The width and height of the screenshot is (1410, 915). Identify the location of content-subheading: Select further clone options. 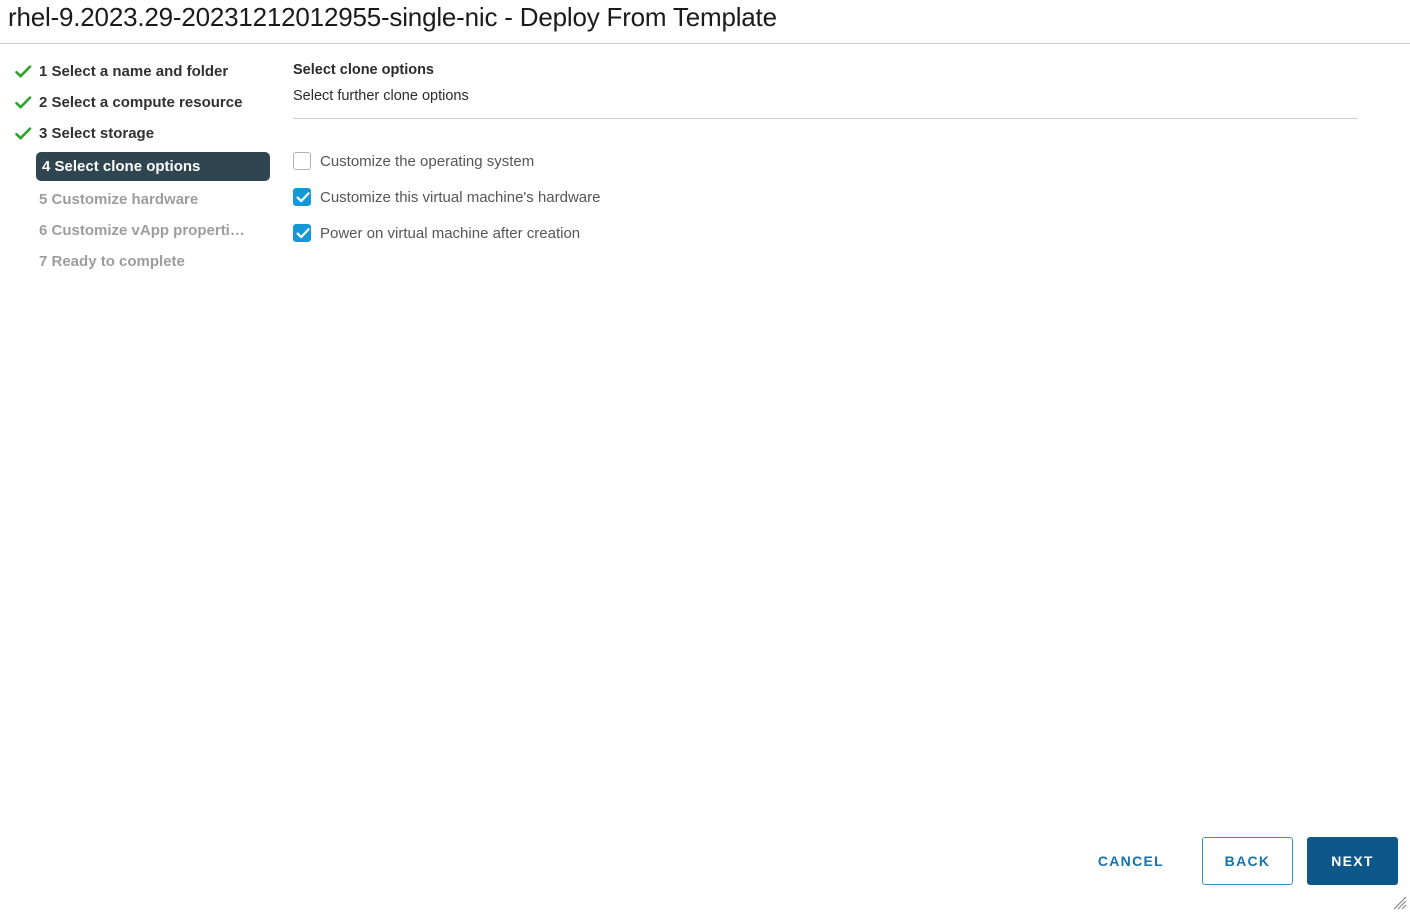
(381, 96).